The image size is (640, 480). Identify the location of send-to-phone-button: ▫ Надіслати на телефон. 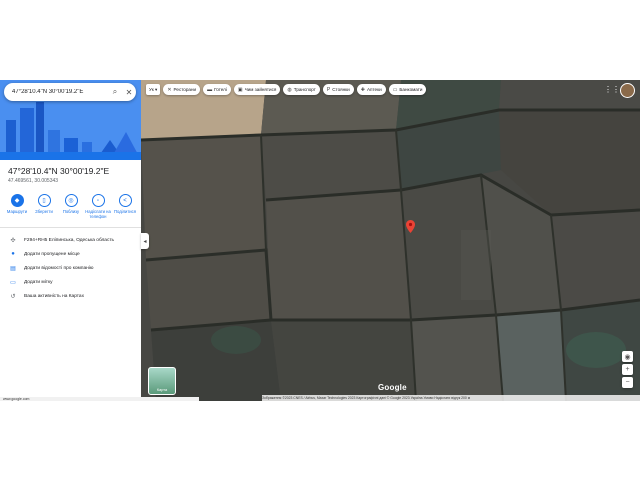
(98, 206).